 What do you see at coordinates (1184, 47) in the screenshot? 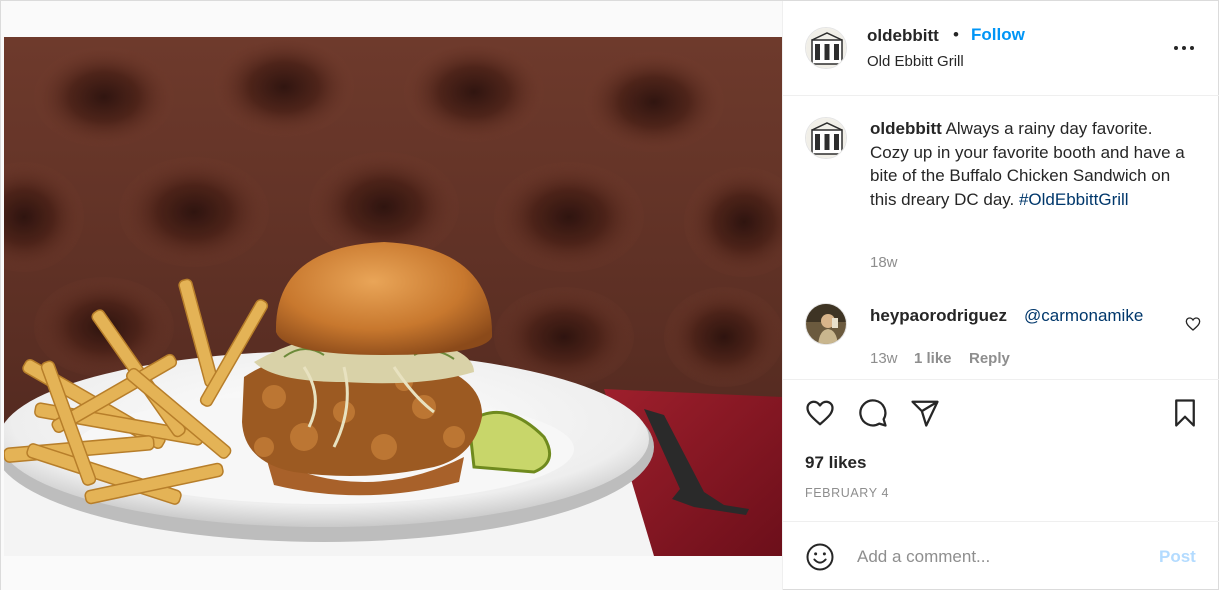
I see `more-options-icon` at bounding box center [1184, 47].